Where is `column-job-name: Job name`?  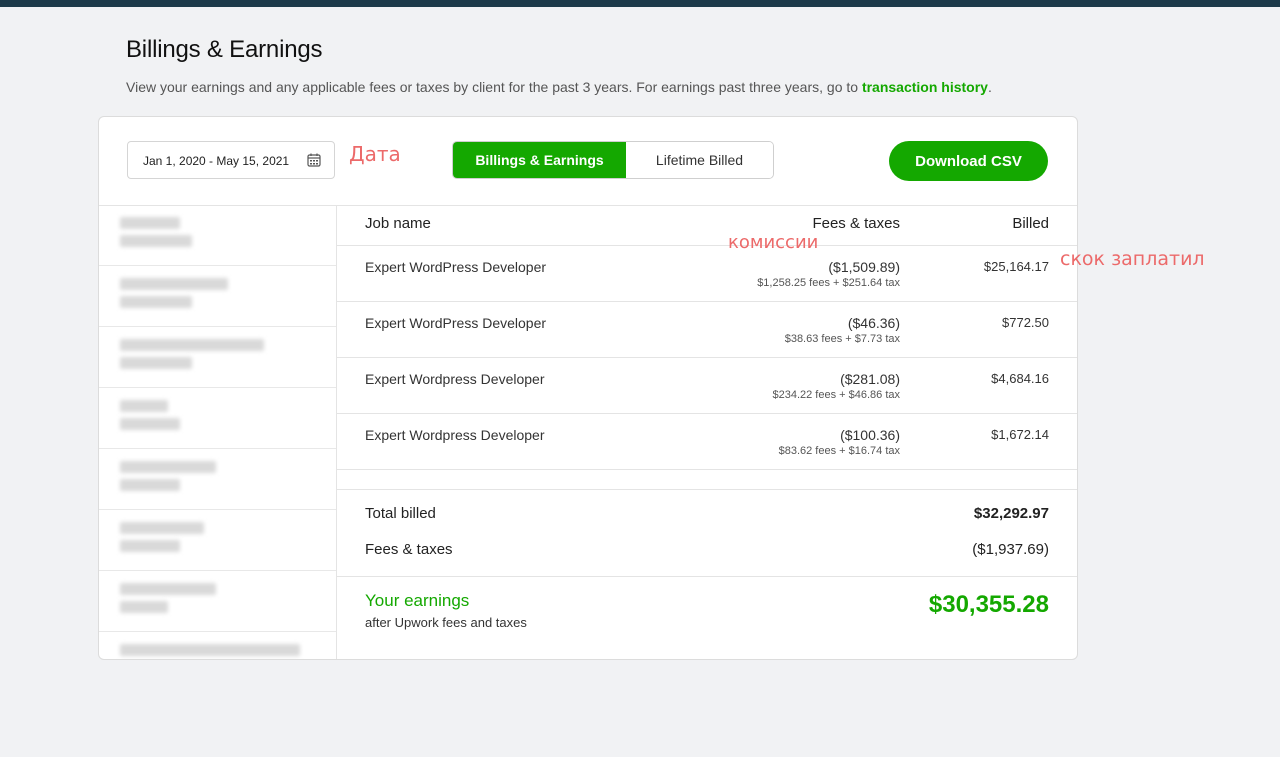 column-job-name: Job name is located at coordinates (398, 223).